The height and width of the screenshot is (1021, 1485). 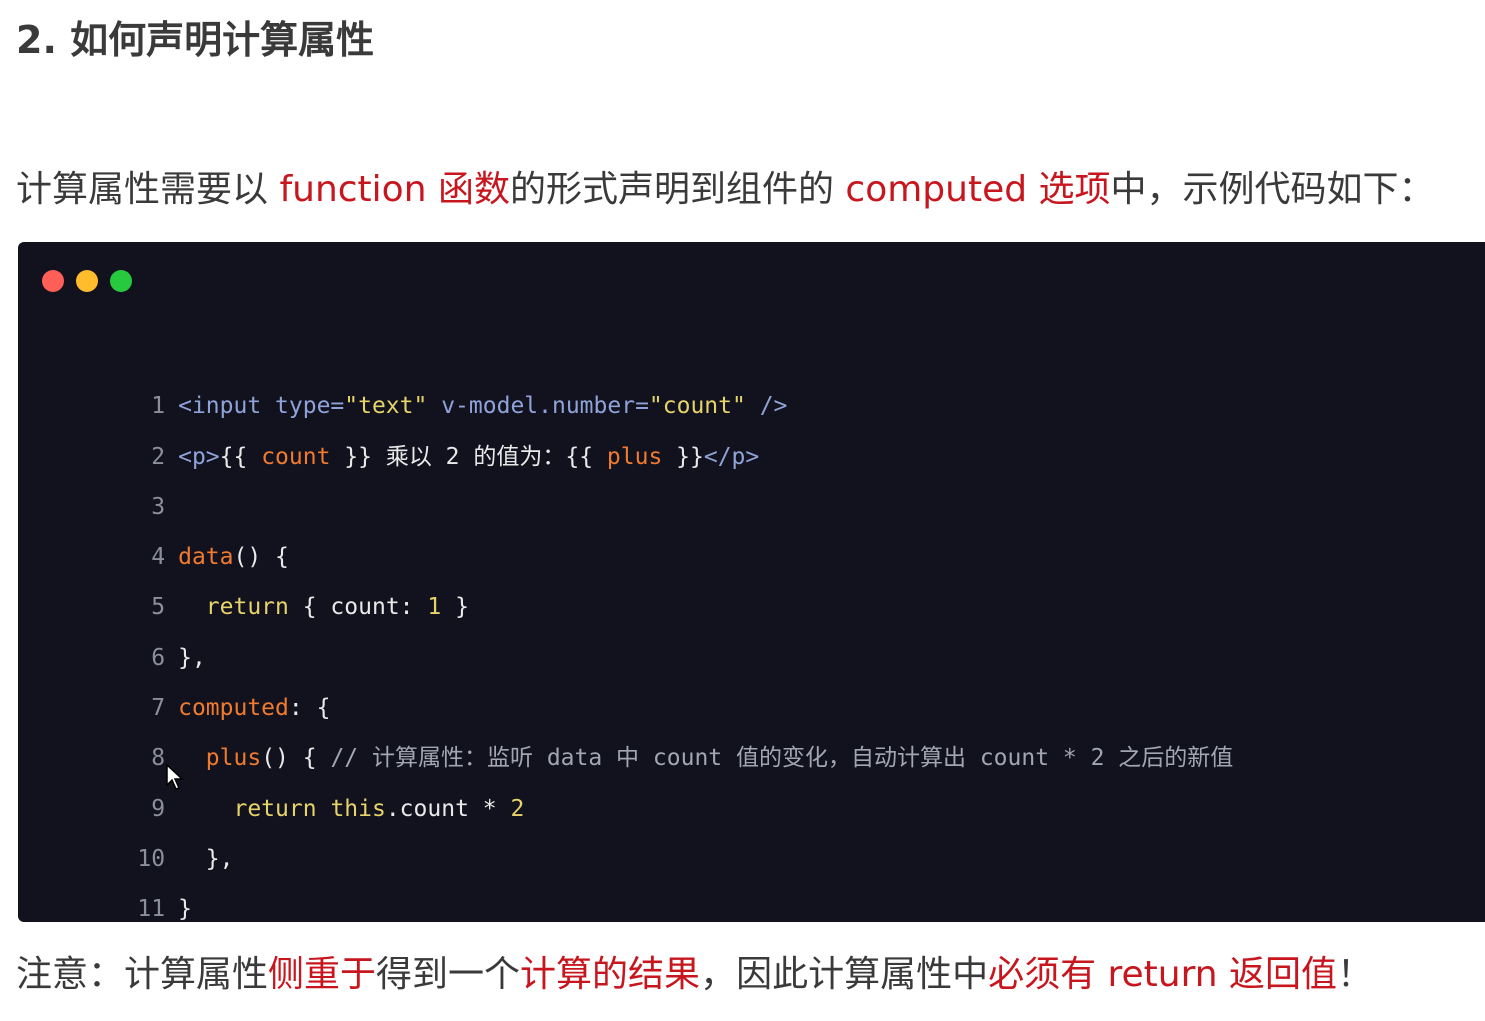 I want to click on intro-text-2: 的形式声明到组件的, so click(x=677, y=189).